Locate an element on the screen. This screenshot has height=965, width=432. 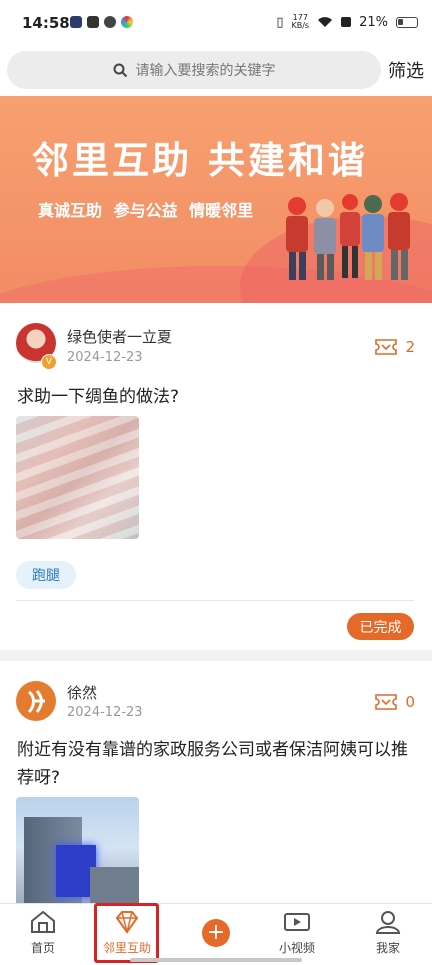
search-row: 请输入要搜索的关键字 筛选 is located at coordinates (216, 70).